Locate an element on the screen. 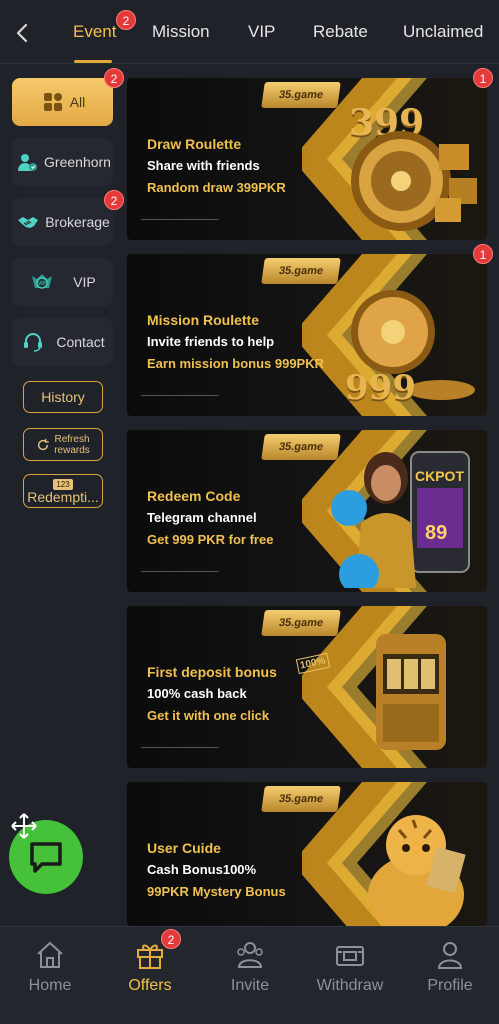 The width and height of the screenshot is (499, 1024). sidebar-item-label: All is located at coordinates (77, 102).